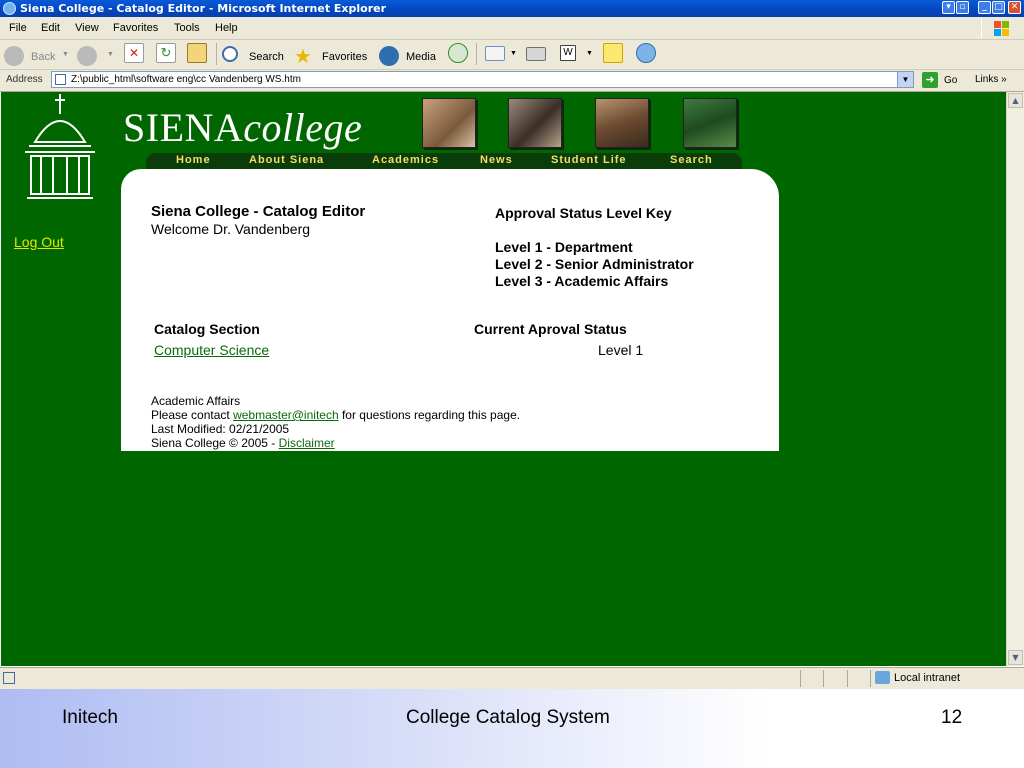  Describe the element at coordinates (18, 28) in the screenshot. I see `menu-file: File` at that location.